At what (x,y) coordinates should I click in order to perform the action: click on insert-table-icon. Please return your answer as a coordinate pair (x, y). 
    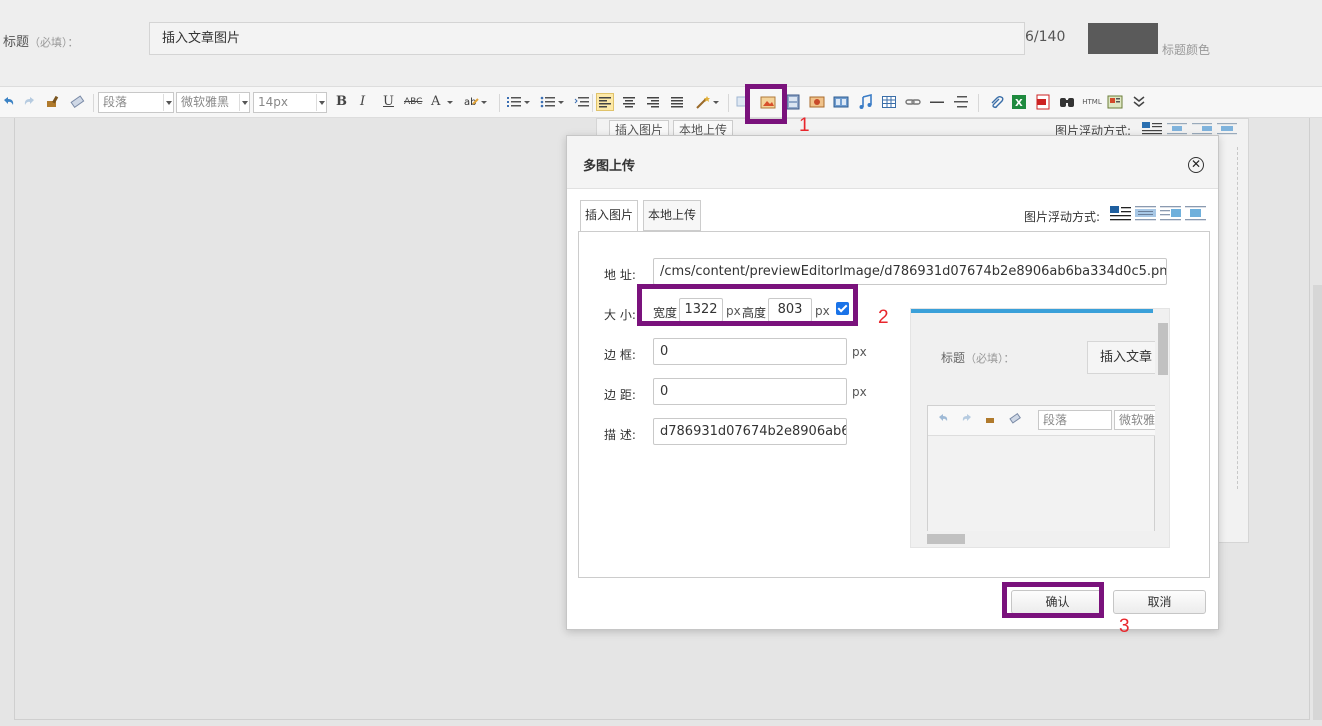
    Looking at the image, I should click on (889, 102).